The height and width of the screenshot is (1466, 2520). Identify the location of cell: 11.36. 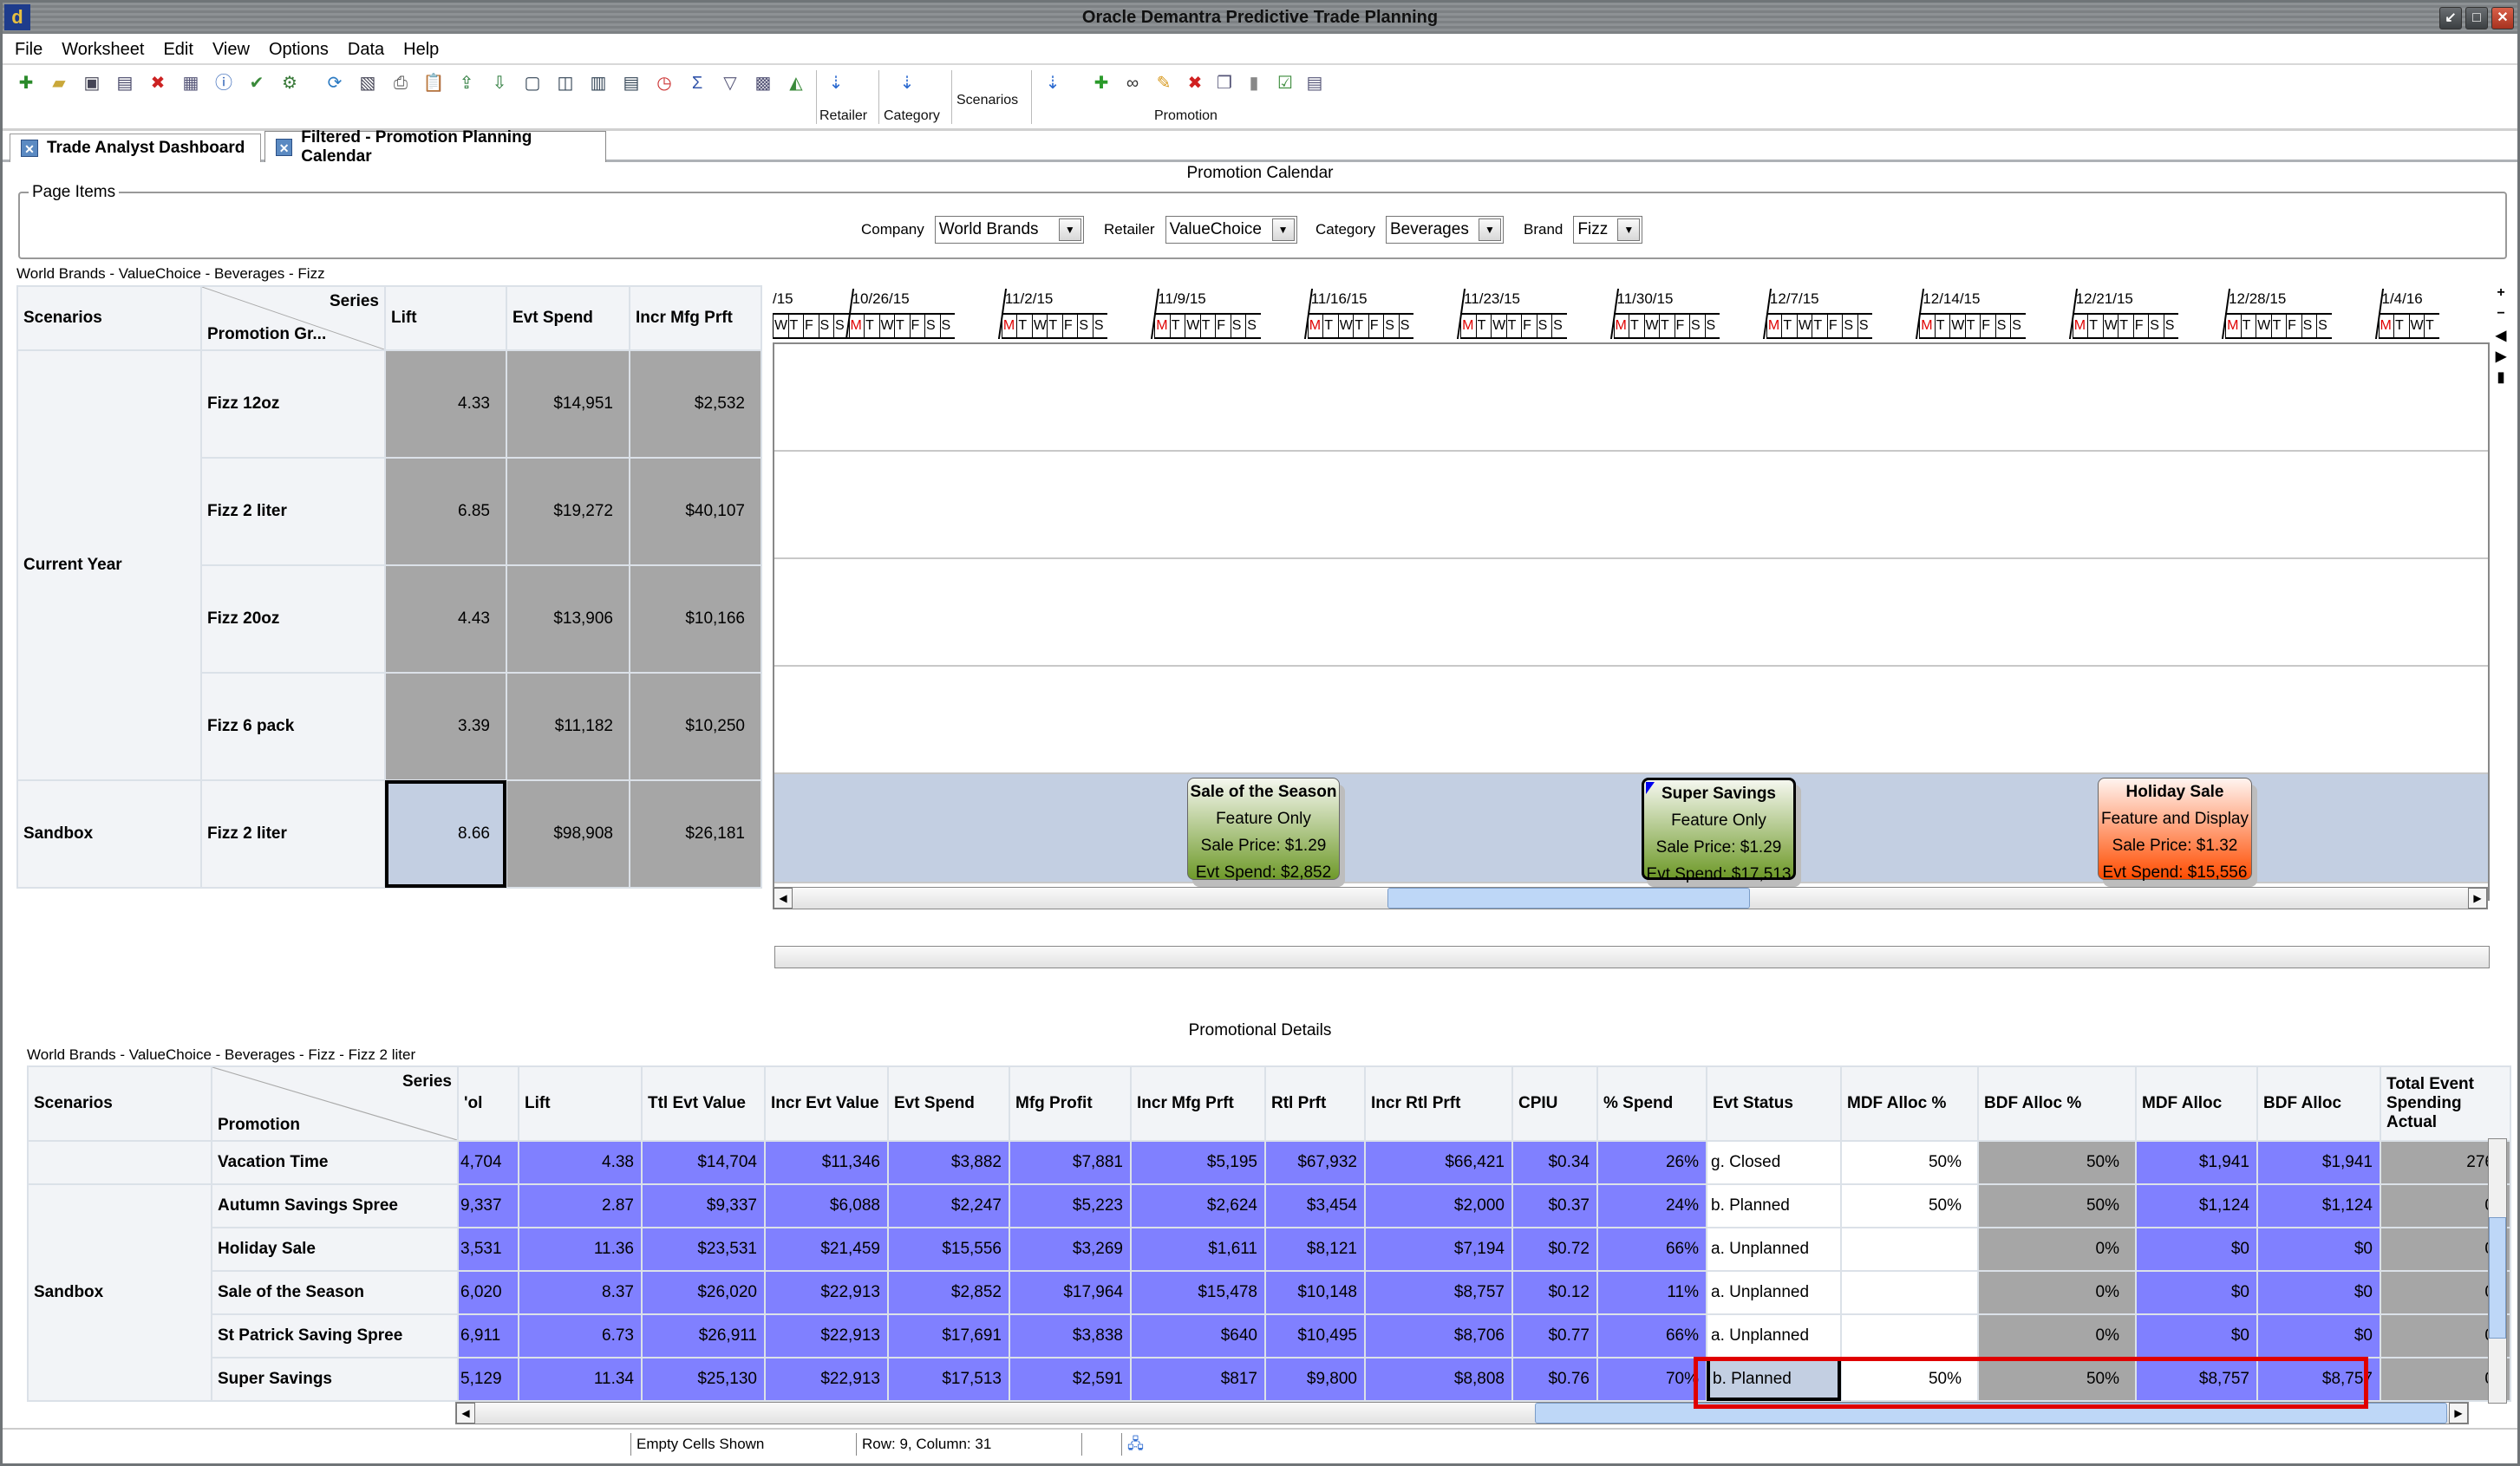
(580, 1249).